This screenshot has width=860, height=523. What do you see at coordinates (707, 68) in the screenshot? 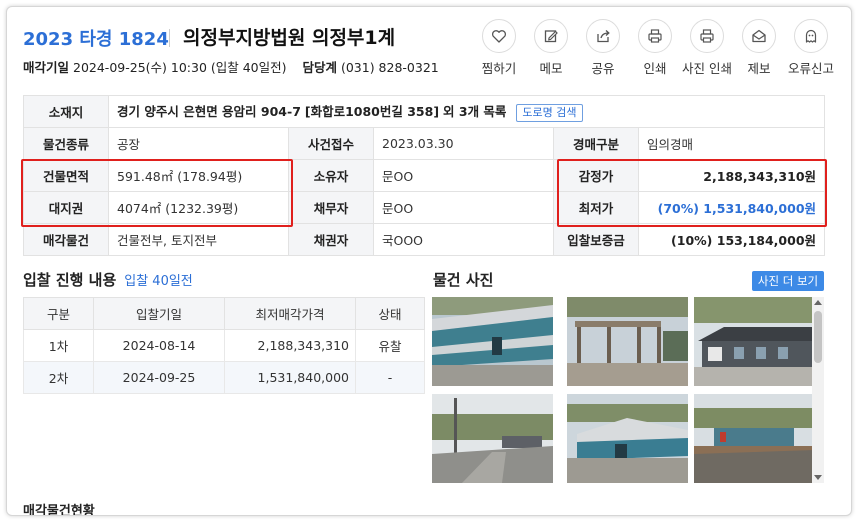
I see `photo-print-label: 사진 인쇄` at bounding box center [707, 68].